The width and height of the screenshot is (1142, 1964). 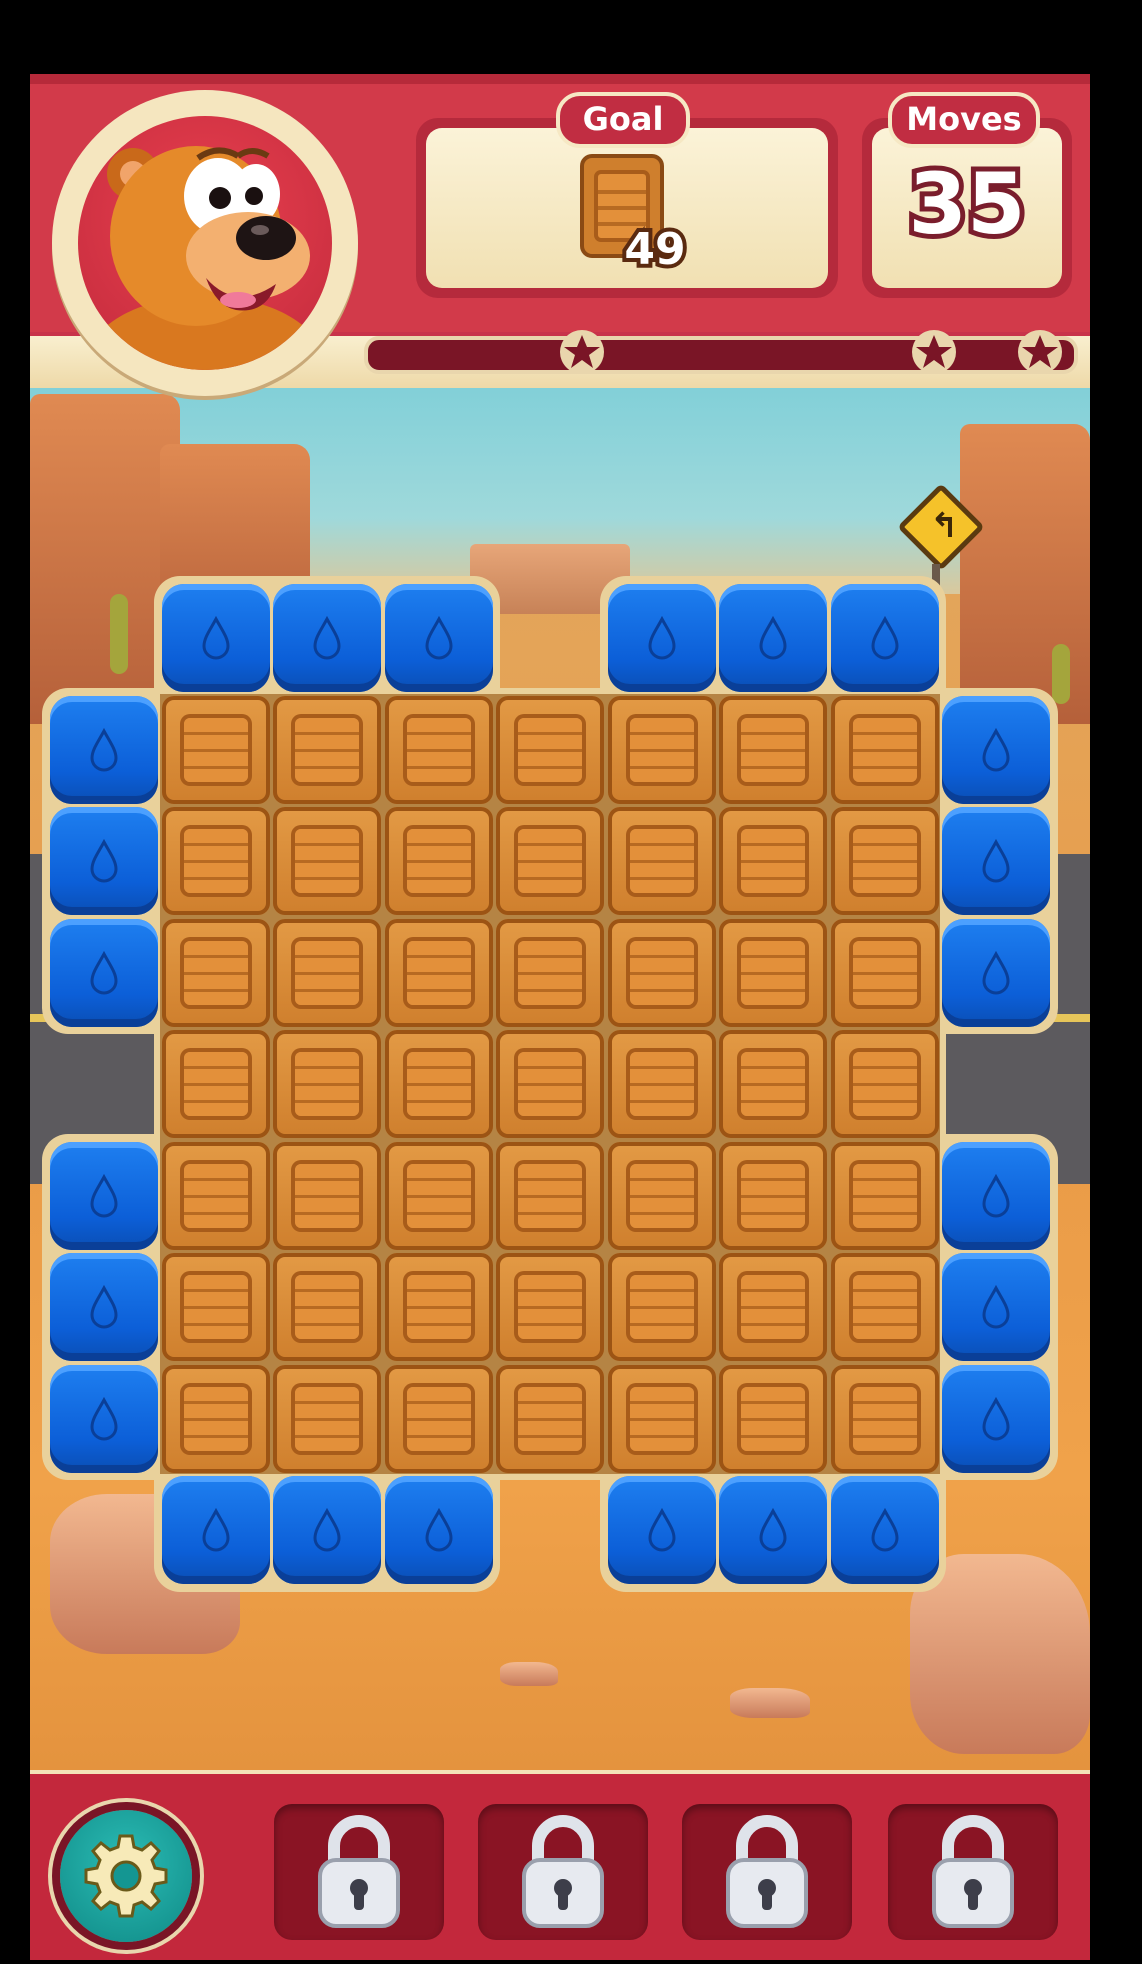 I want to click on settings-button, so click(x=126, y=1876).